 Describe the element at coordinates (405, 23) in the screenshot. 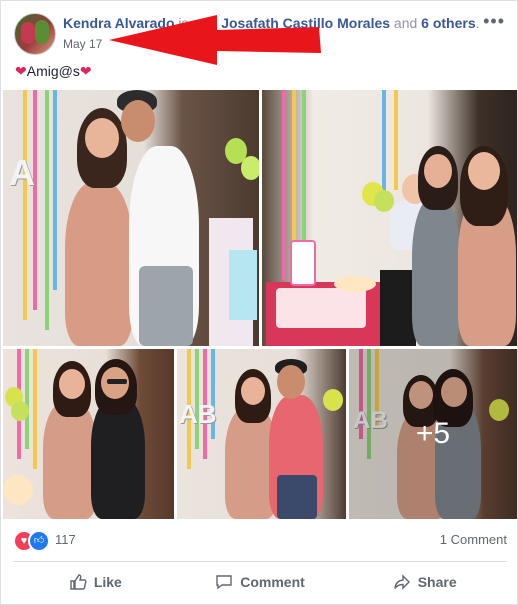

I see `and-text: and` at that location.